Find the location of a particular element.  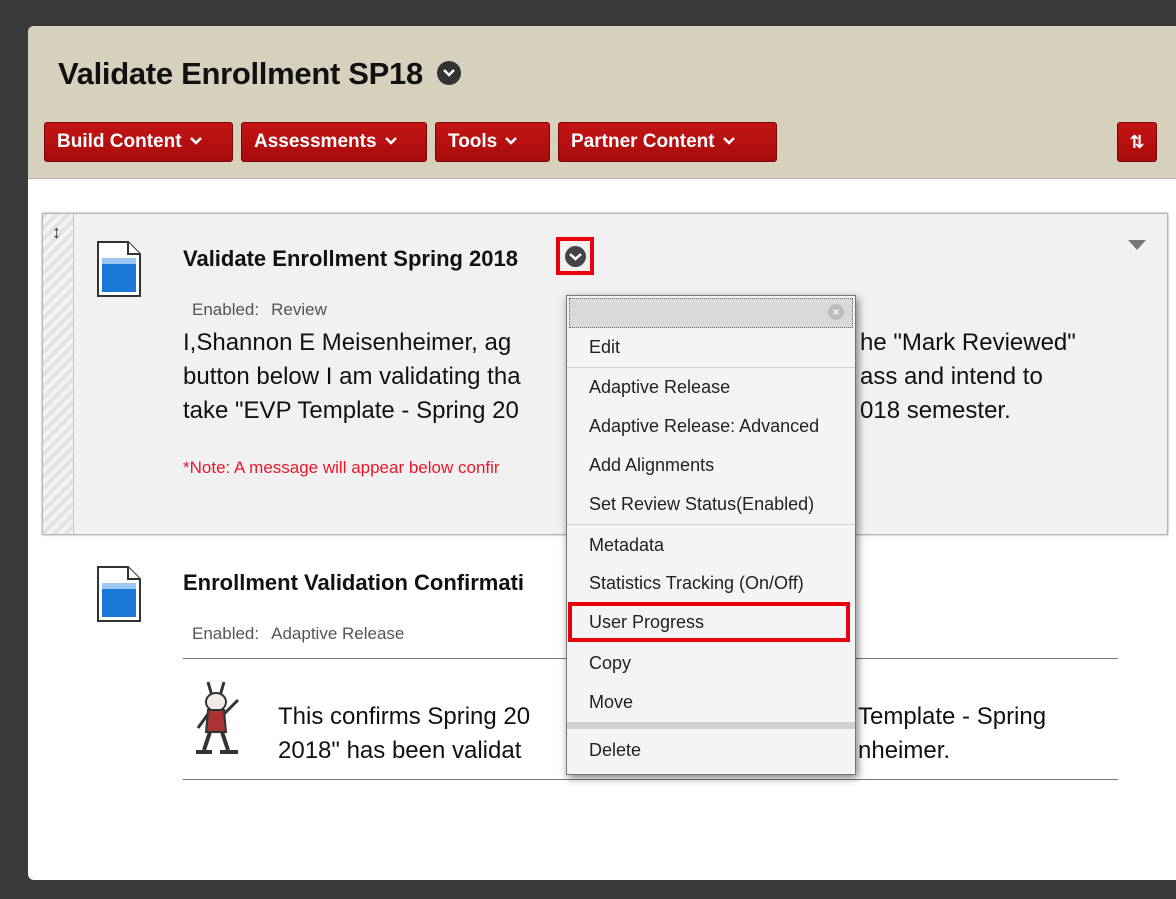

menu-item-delete: Delete is located at coordinates (711, 750).